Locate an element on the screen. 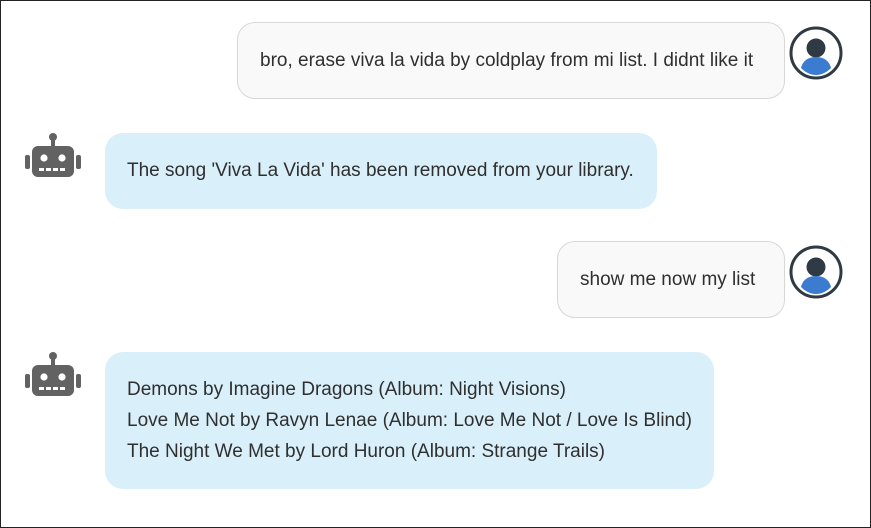 The height and width of the screenshot is (528, 871). user-message-bubble: show me now my list is located at coordinates (671, 279).